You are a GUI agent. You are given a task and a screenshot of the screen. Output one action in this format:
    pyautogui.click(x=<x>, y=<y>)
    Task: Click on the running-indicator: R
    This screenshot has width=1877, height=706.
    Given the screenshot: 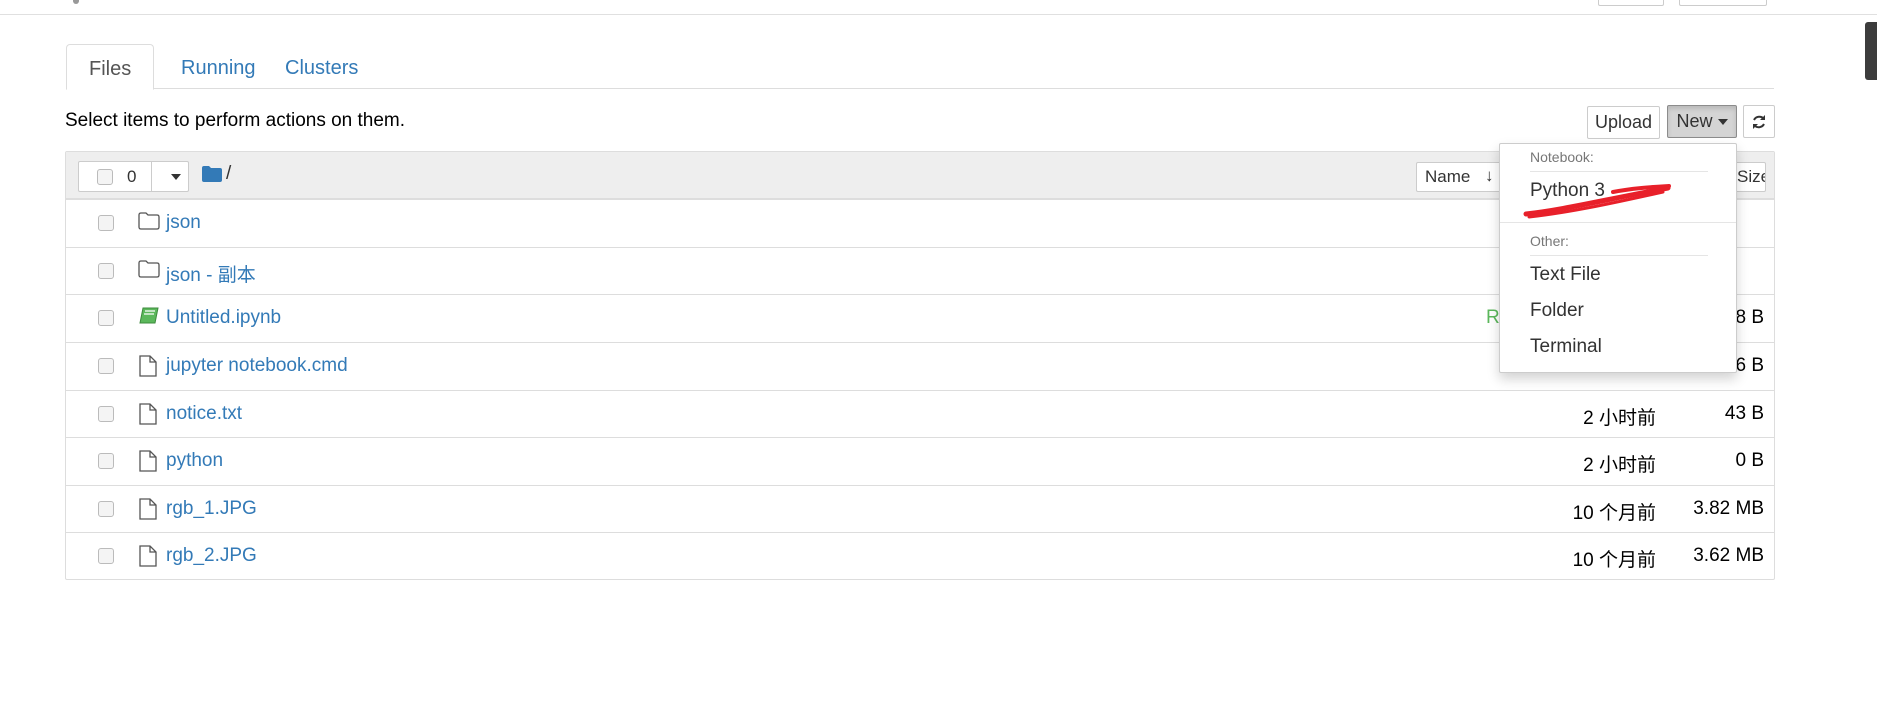 What is the action you would take?
    pyautogui.click(x=1493, y=317)
    